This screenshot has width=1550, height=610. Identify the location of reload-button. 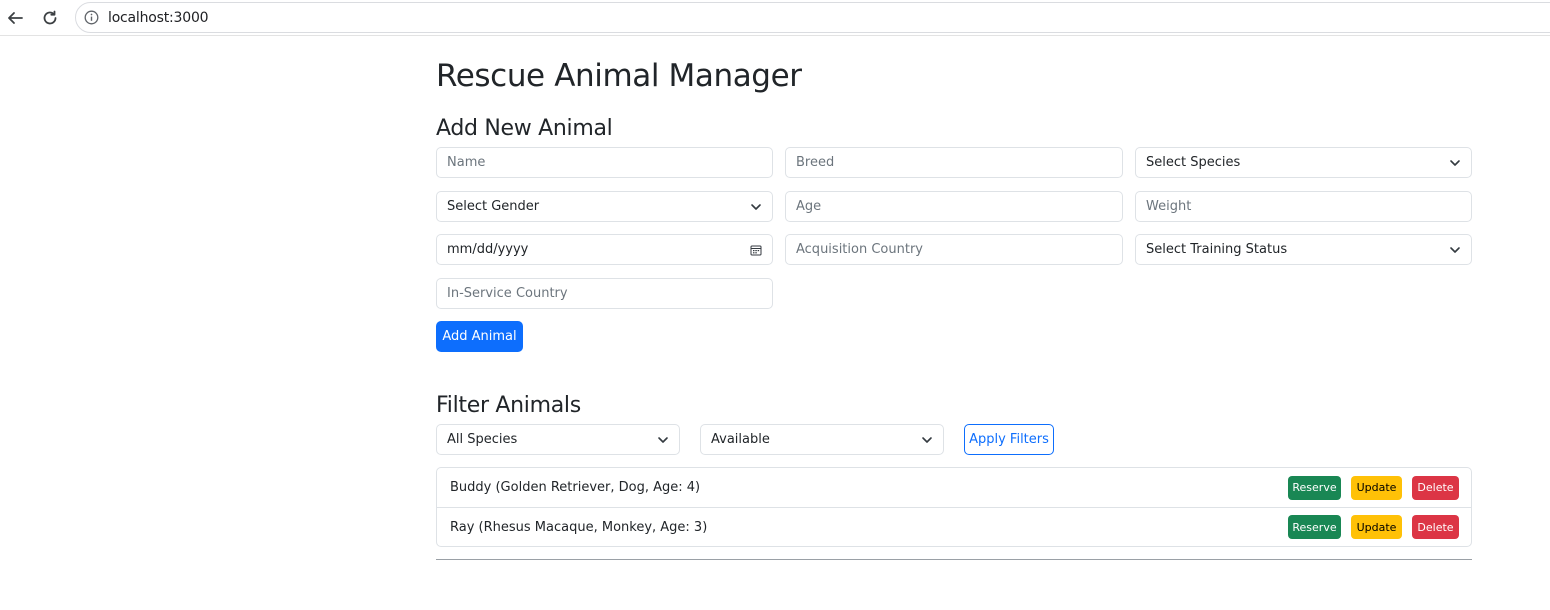
(50, 18).